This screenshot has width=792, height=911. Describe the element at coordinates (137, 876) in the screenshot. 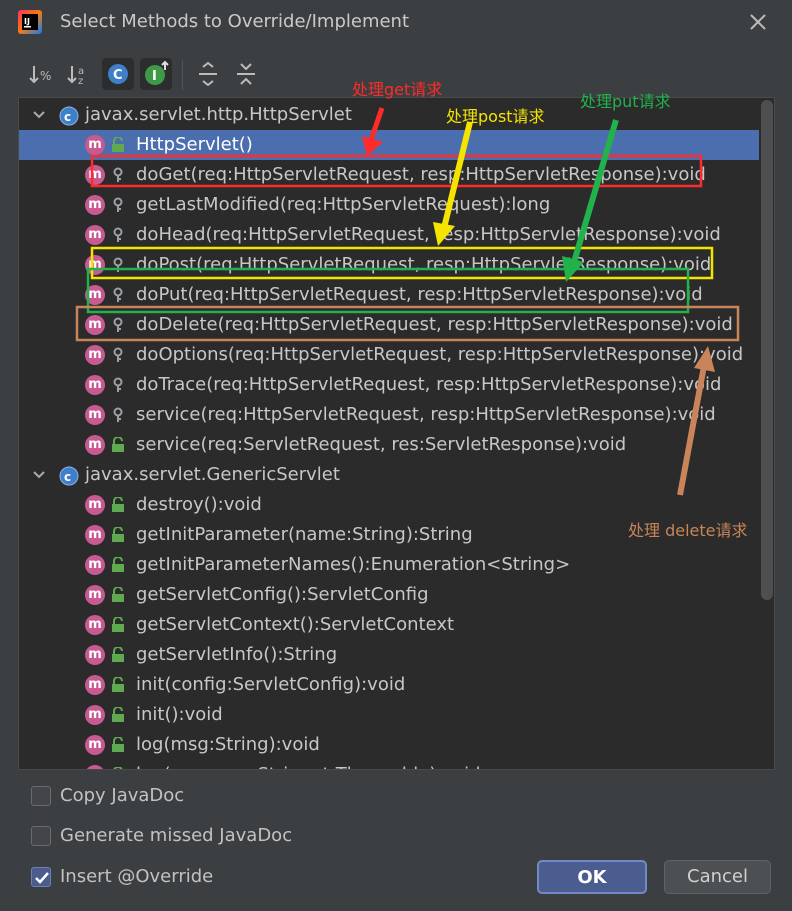

I see `insert-override-label: Insert @Override` at that location.